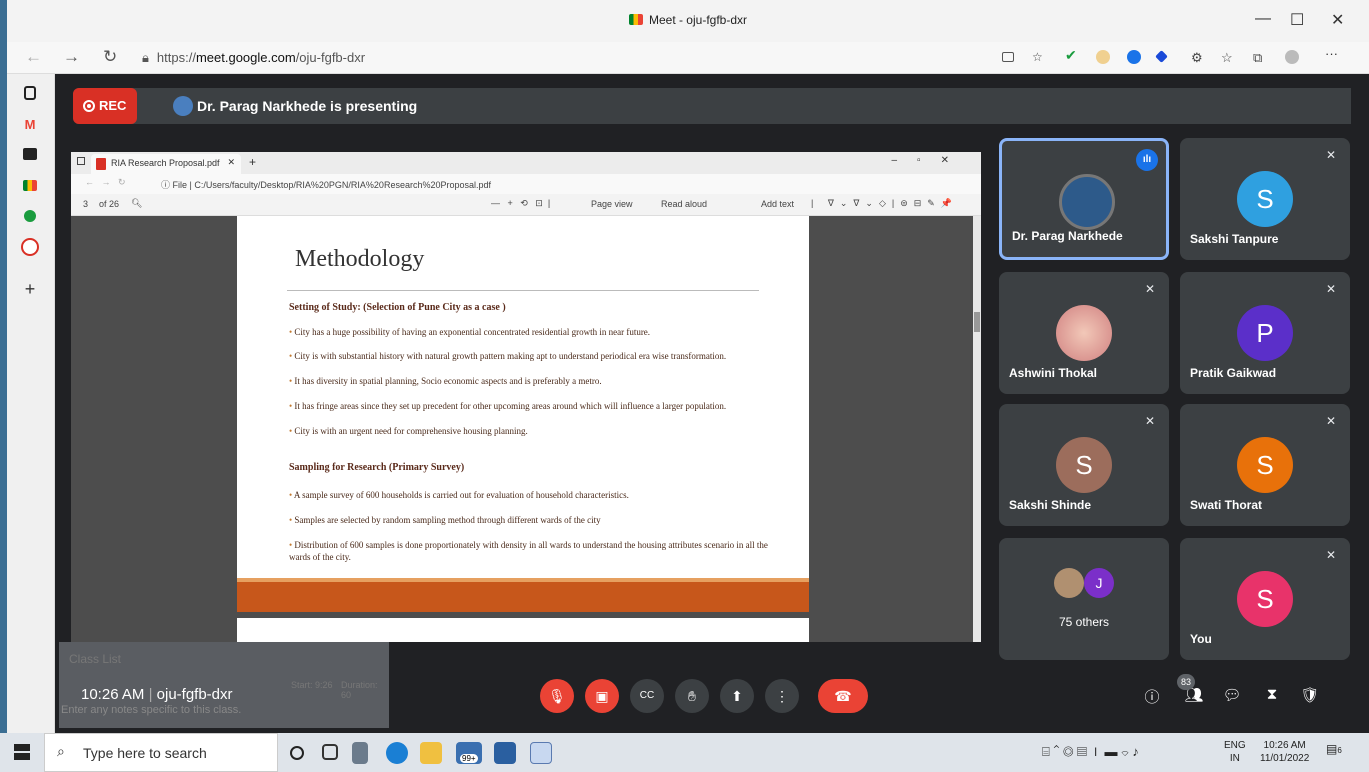 The width and height of the screenshot is (1369, 772). I want to click on whatsapp-icon, so click(30, 216).